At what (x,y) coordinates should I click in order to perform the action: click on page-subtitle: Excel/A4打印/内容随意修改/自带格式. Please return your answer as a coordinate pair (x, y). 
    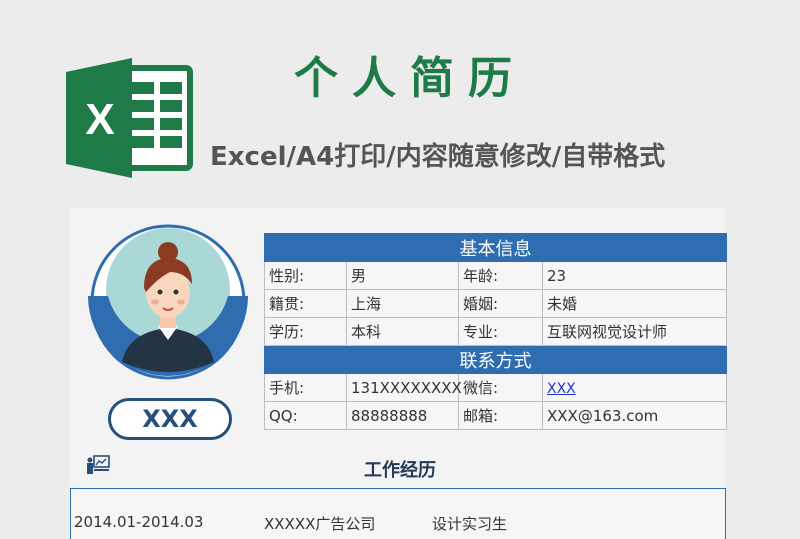
    Looking at the image, I should click on (438, 157).